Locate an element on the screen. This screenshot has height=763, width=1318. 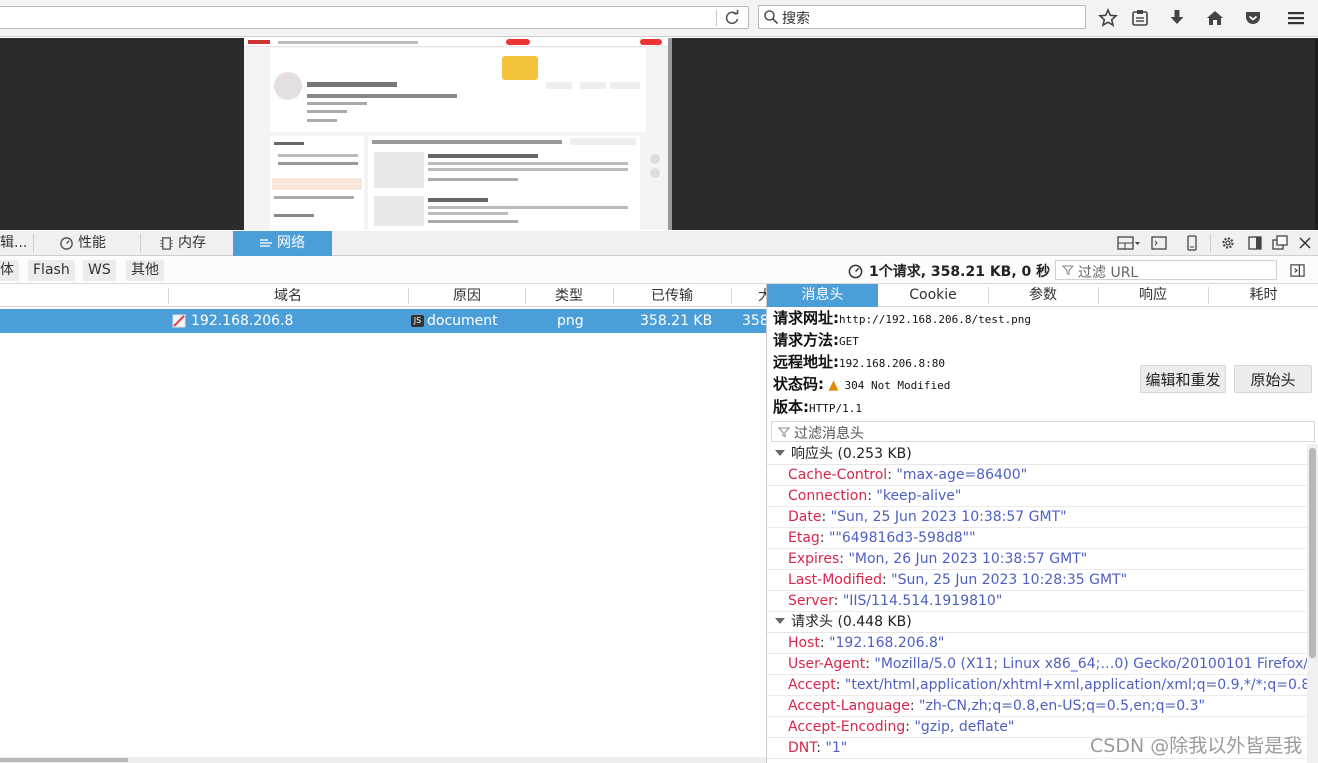
column-cause: 原因 is located at coordinates (467, 296).